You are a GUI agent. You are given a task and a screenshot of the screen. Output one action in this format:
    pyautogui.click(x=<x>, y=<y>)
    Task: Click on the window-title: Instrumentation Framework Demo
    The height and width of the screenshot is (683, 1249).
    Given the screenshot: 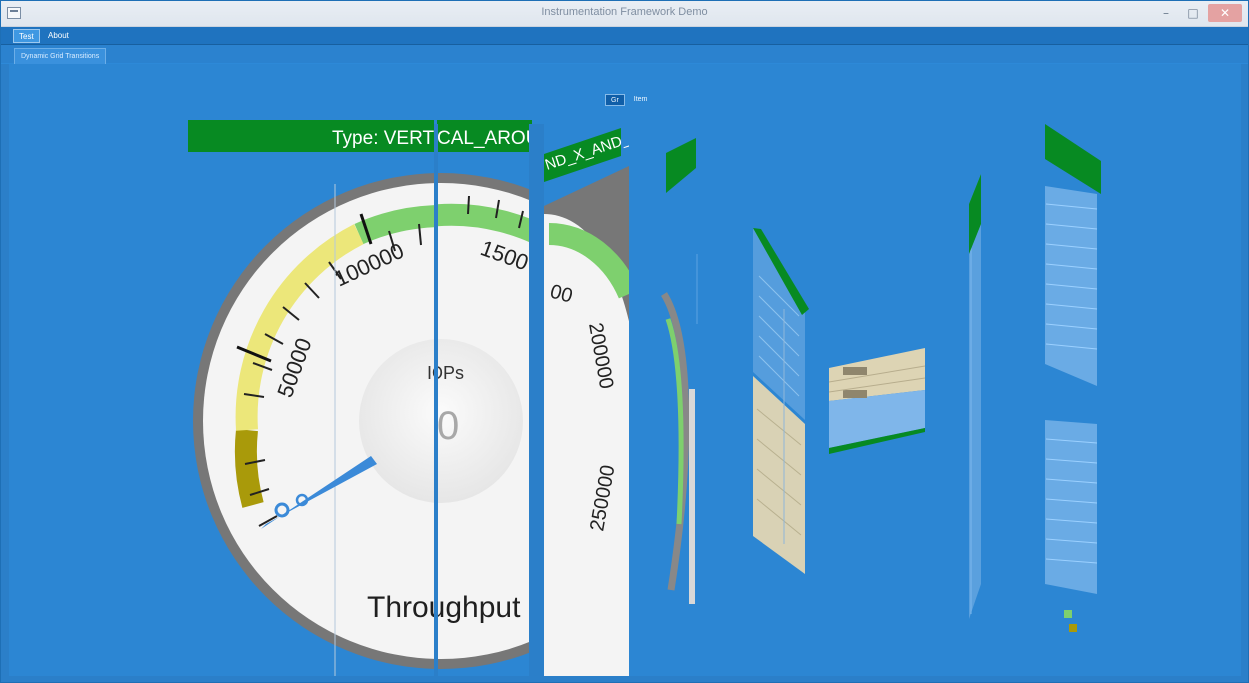 What is the action you would take?
    pyautogui.click(x=624, y=12)
    